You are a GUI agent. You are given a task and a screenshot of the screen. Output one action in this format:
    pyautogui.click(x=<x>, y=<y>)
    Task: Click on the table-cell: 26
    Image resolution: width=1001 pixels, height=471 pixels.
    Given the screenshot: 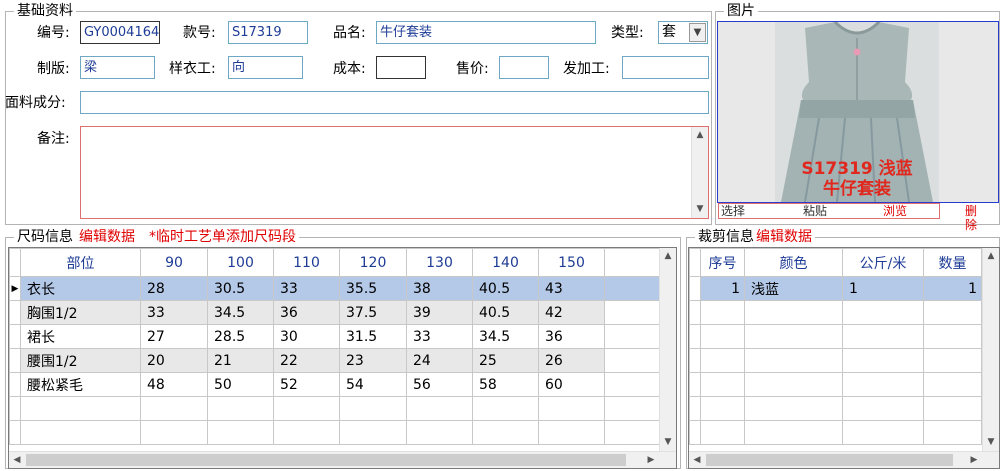 What is the action you would take?
    pyautogui.click(x=571, y=360)
    